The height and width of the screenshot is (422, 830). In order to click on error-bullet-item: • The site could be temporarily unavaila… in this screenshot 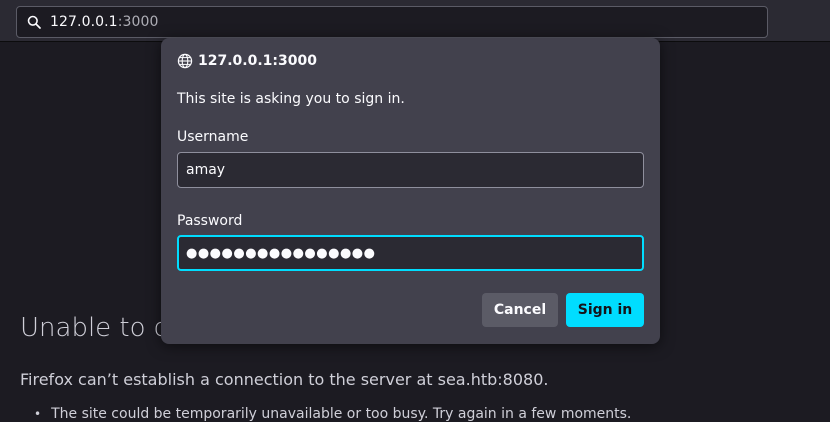, I will do `click(332, 414)`.